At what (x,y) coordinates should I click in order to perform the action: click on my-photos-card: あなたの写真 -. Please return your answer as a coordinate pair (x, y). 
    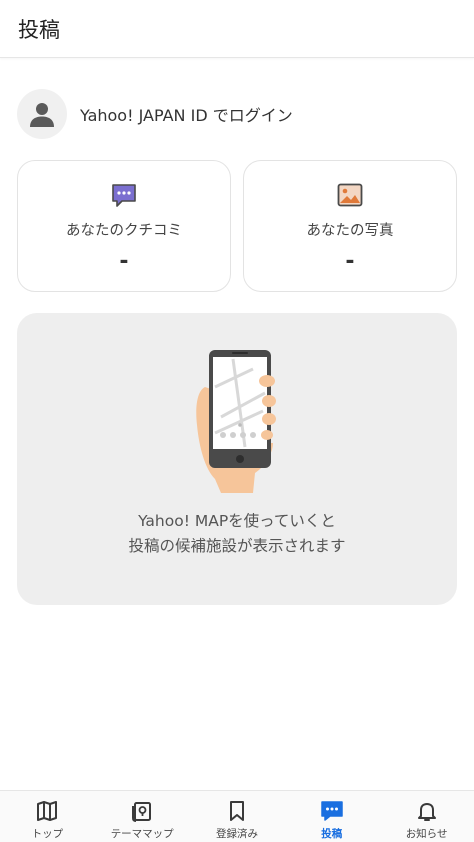
    Looking at the image, I should click on (350, 226).